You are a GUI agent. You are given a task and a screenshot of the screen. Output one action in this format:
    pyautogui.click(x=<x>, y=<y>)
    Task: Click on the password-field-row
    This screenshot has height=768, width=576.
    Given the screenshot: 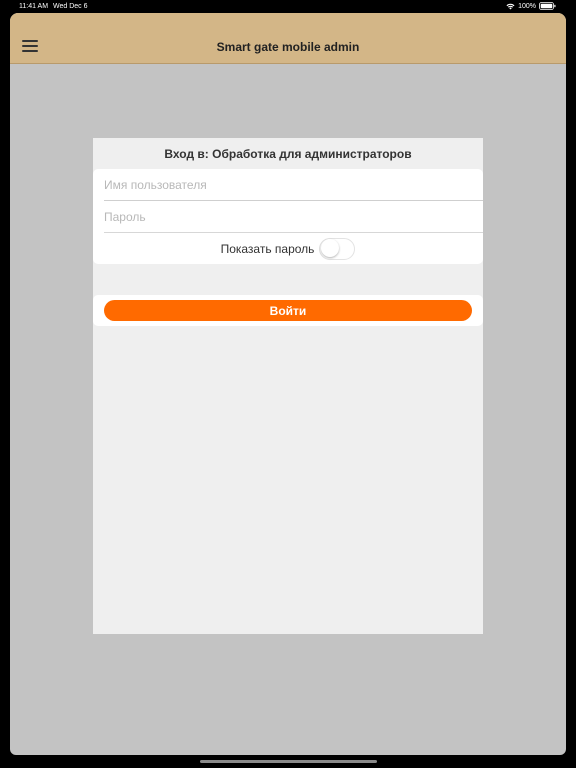 What is the action you would take?
    pyautogui.click(x=293, y=217)
    